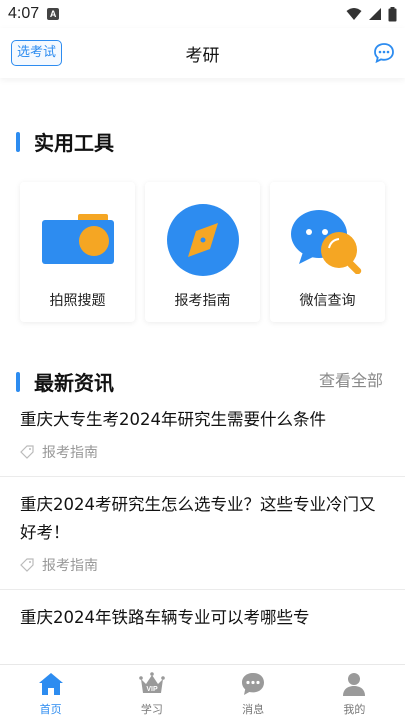  I want to click on select-exam-button: 选考试, so click(37, 53).